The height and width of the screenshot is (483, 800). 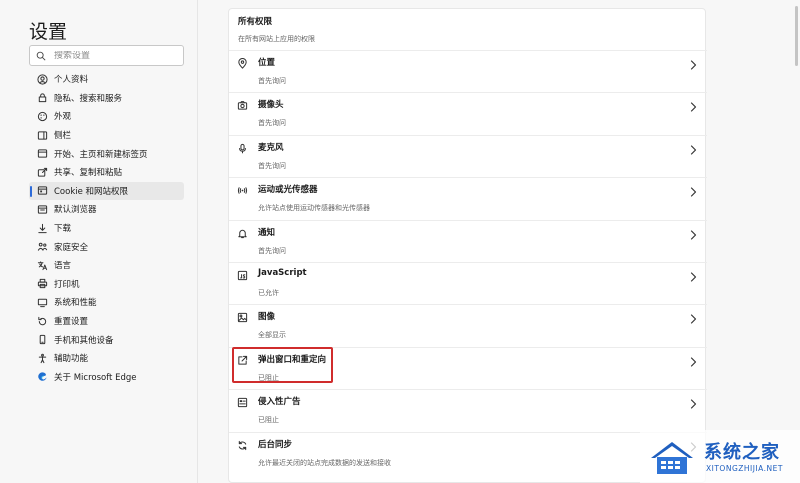 What do you see at coordinates (267, 63) in the screenshot?
I see `permission-title: 位置` at bounding box center [267, 63].